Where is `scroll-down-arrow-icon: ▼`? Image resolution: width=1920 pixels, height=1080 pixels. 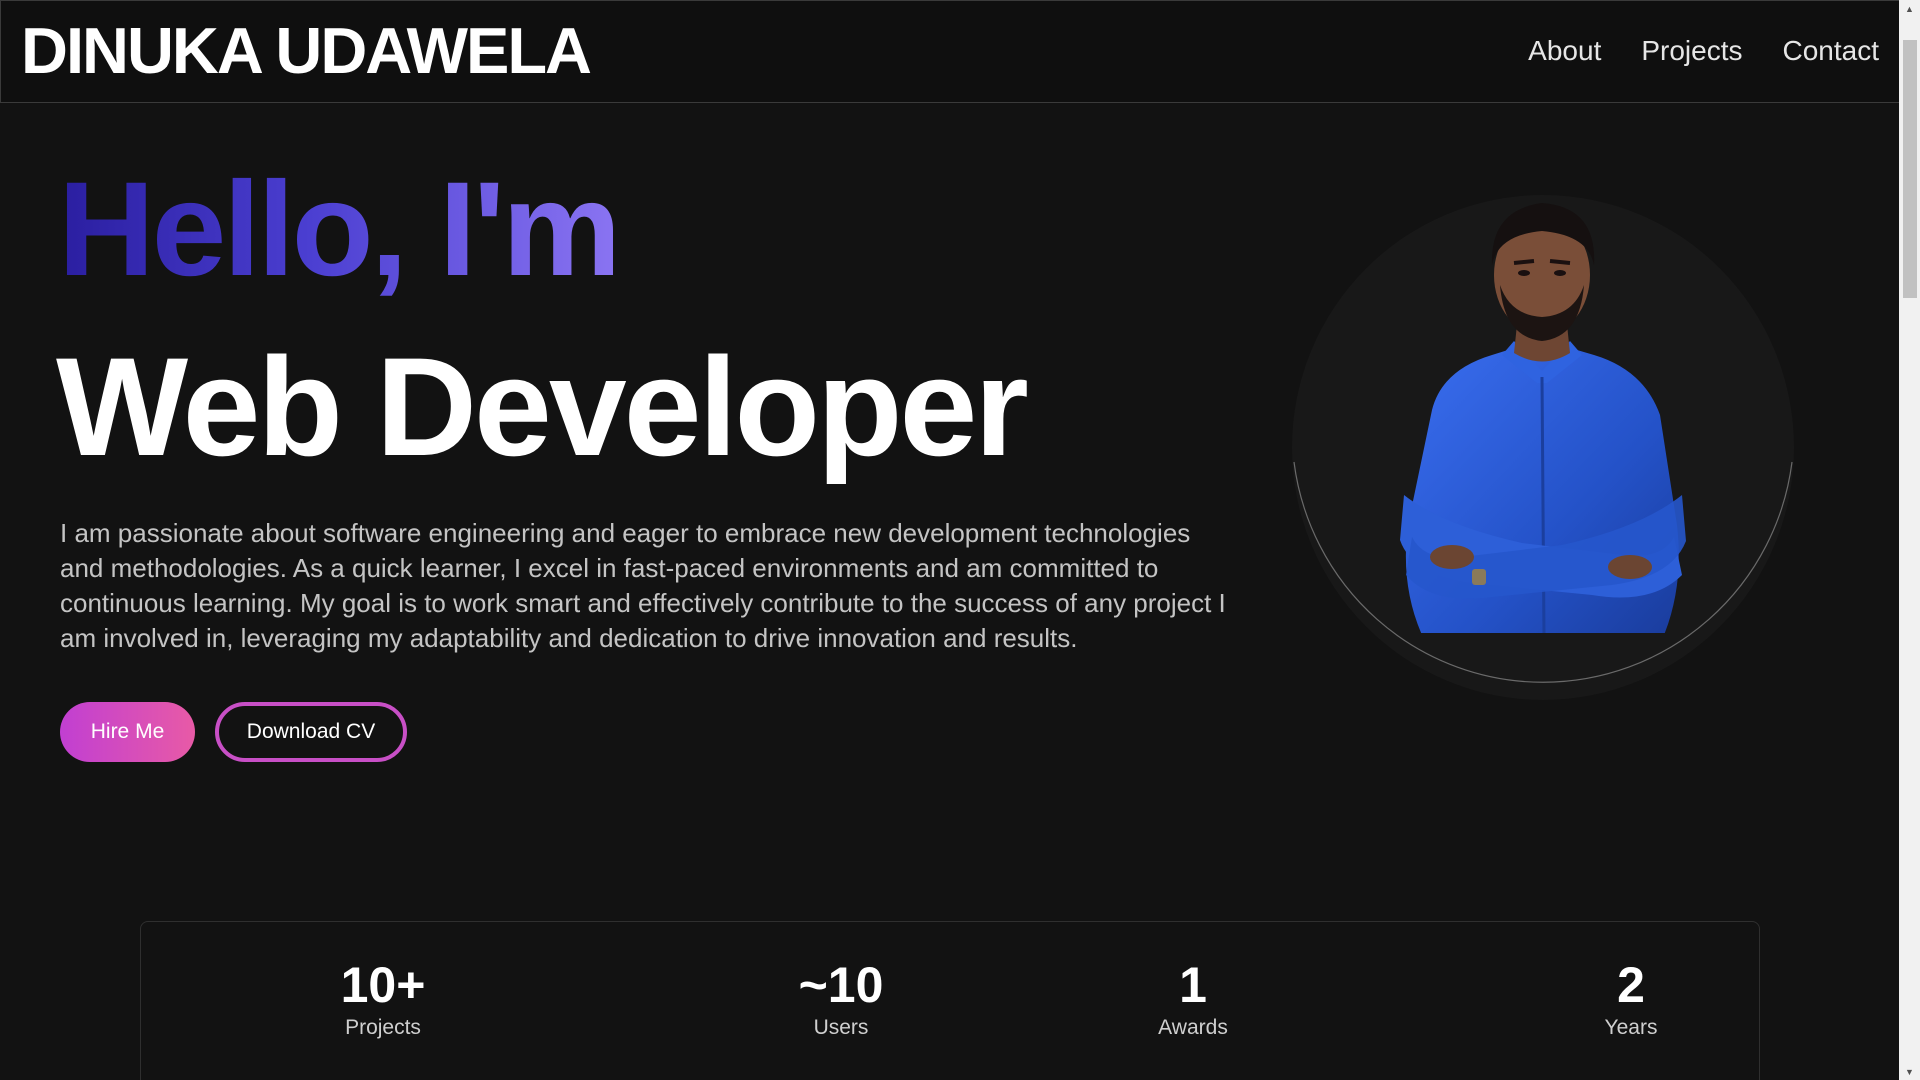 scroll-down-arrow-icon: ▼ is located at coordinates (1909, 1071).